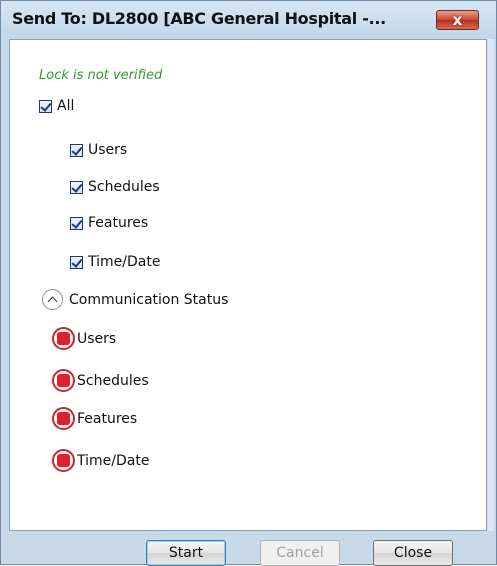 The width and height of the screenshot is (497, 566). I want to click on status-item-features: Features, so click(94, 418).